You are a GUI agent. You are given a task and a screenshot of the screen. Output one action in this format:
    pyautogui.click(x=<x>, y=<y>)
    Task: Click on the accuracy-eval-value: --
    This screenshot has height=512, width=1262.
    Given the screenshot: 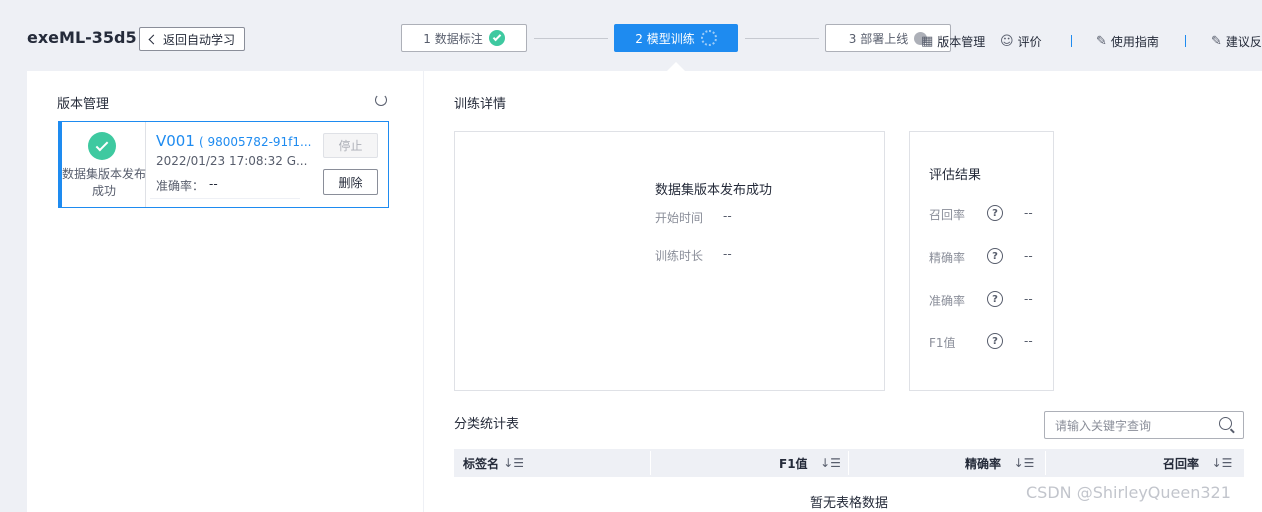 What is the action you would take?
    pyautogui.click(x=1028, y=299)
    